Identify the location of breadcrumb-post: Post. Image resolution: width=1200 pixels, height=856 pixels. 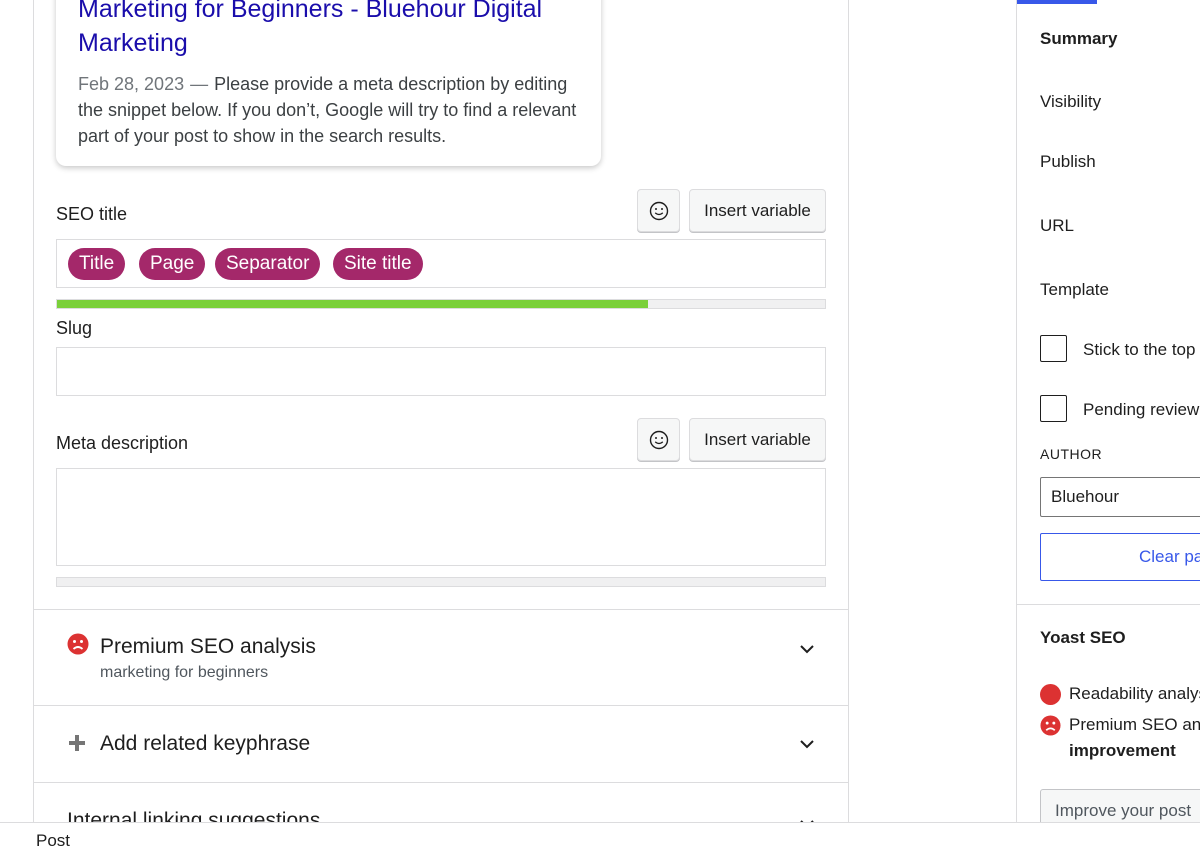
(53, 841).